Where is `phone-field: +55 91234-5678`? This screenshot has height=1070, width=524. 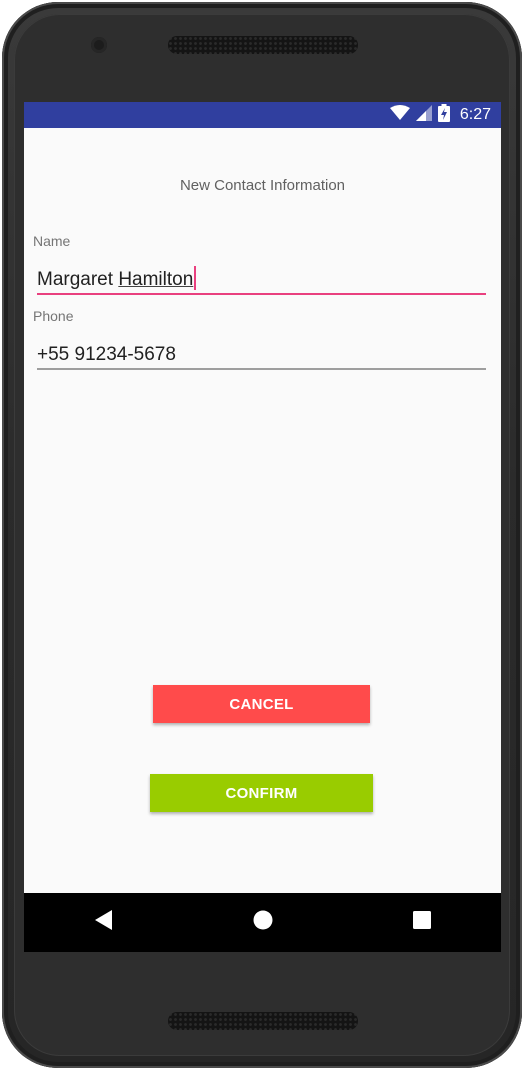 phone-field: +55 91234-5678 is located at coordinates (261, 355).